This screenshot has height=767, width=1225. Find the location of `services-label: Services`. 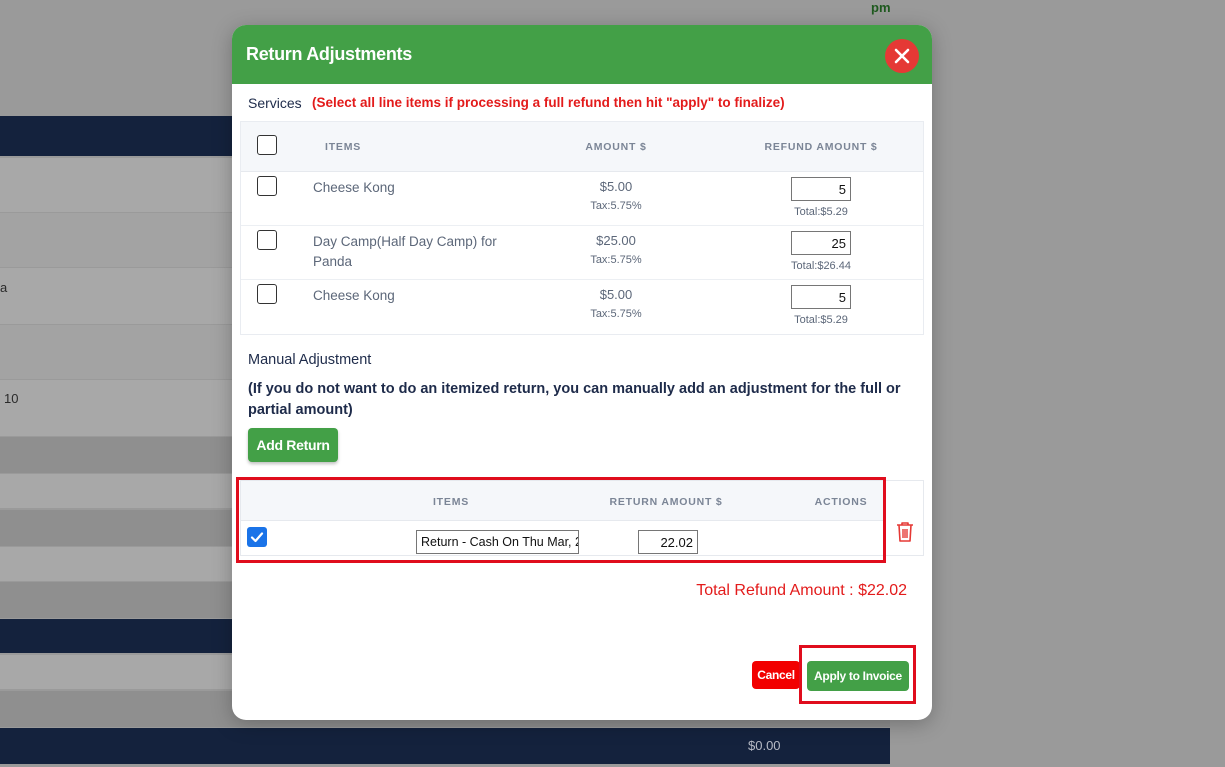

services-label: Services is located at coordinates (275, 103).